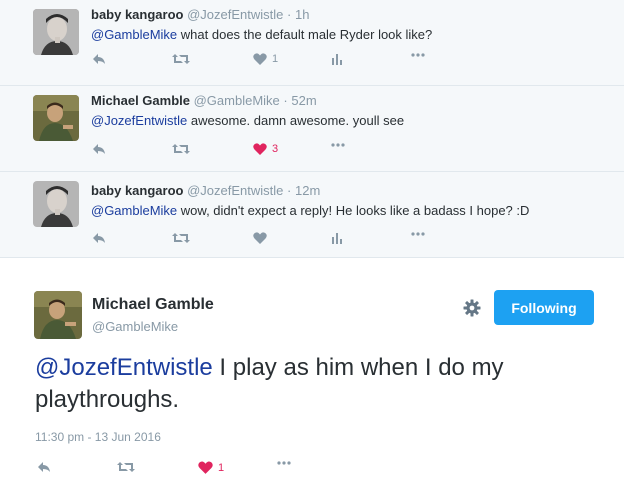 The image size is (624, 494). I want to click on gear-icon, so click(472, 308).